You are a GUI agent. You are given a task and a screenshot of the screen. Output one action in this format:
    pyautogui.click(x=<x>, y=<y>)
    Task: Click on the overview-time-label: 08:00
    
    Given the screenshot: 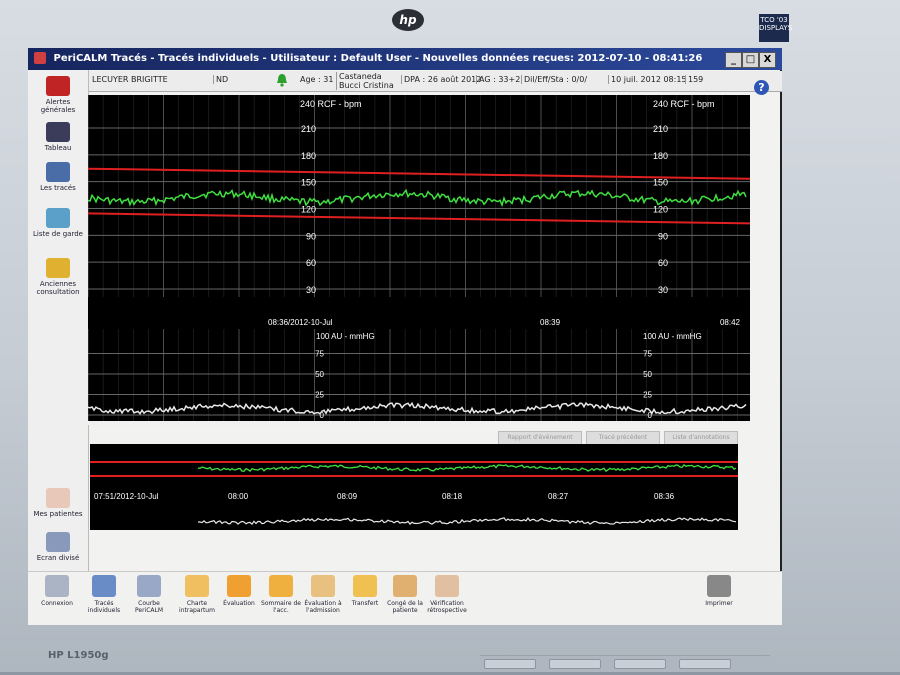 What is the action you would take?
    pyautogui.click(x=238, y=496)
    